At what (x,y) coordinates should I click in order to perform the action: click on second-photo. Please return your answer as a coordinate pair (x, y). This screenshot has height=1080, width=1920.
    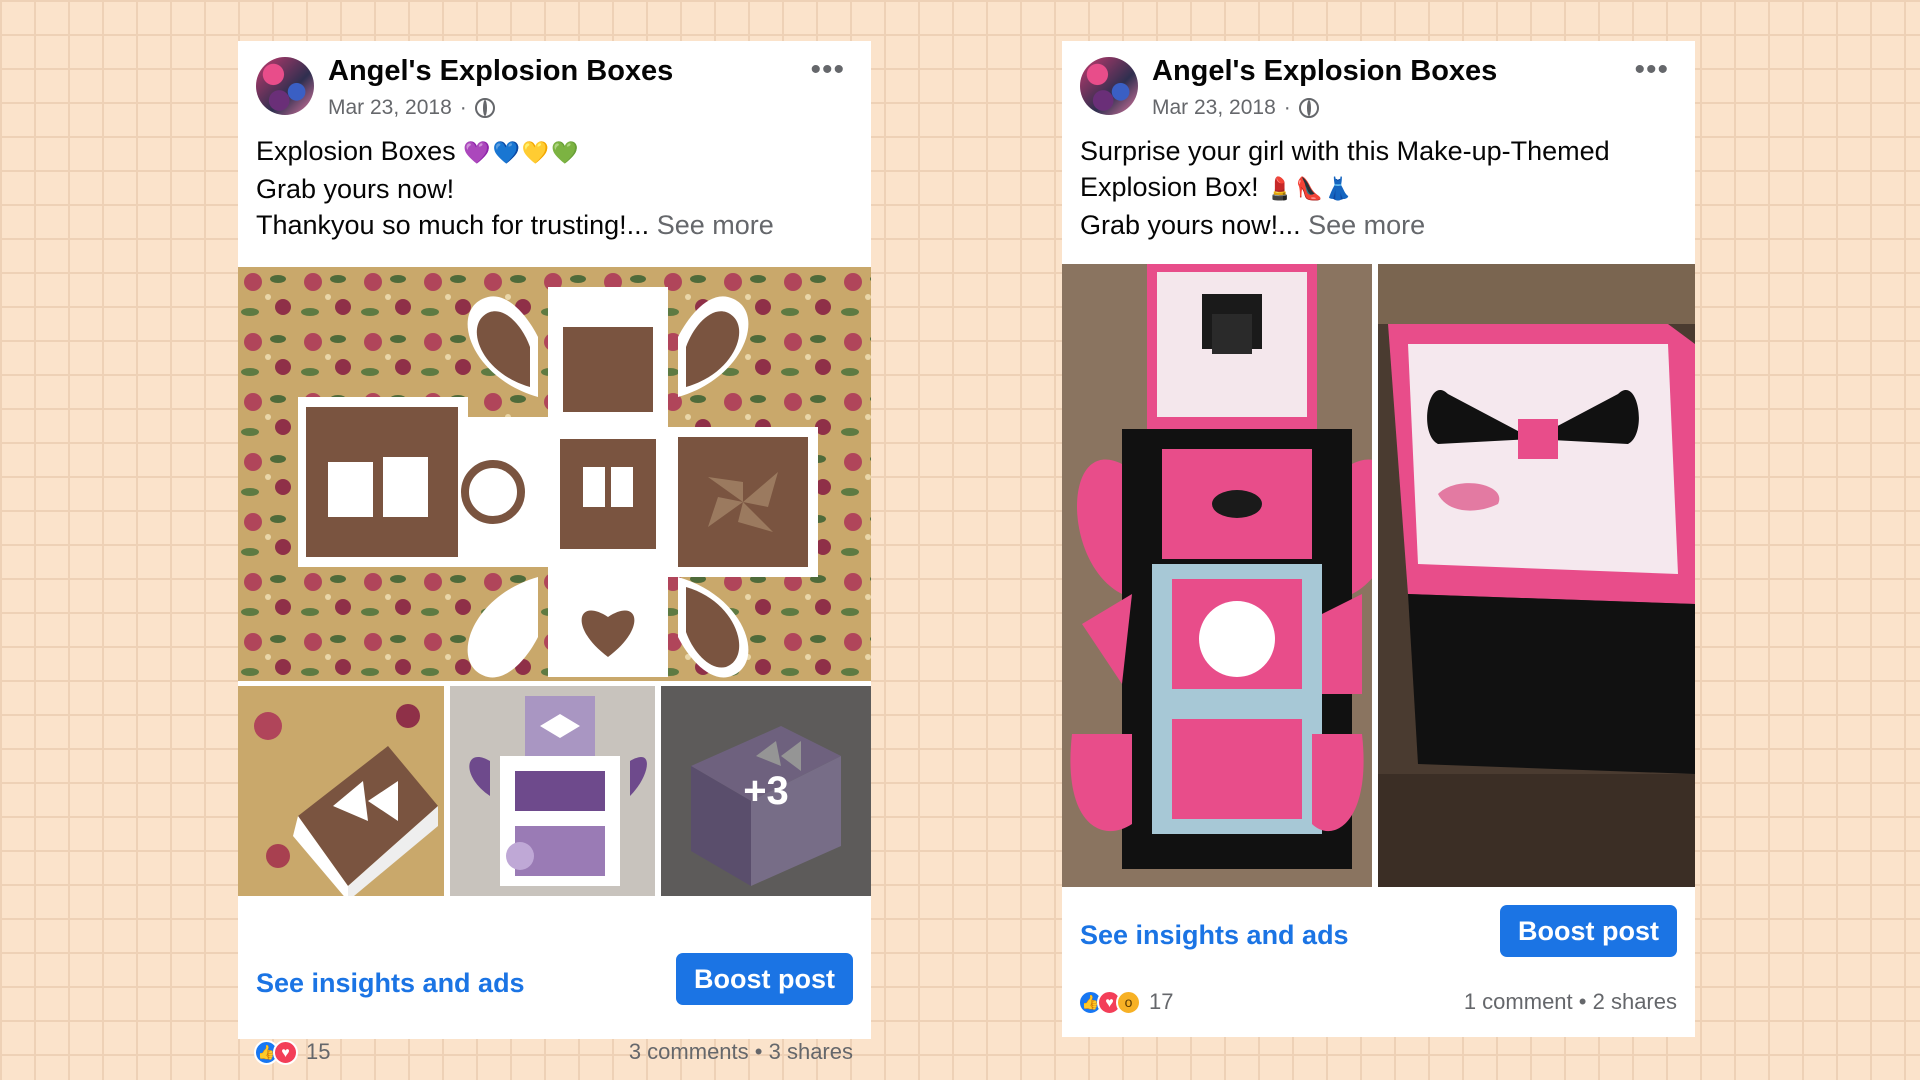
    Looking at the image, I should click on (1536, 575).